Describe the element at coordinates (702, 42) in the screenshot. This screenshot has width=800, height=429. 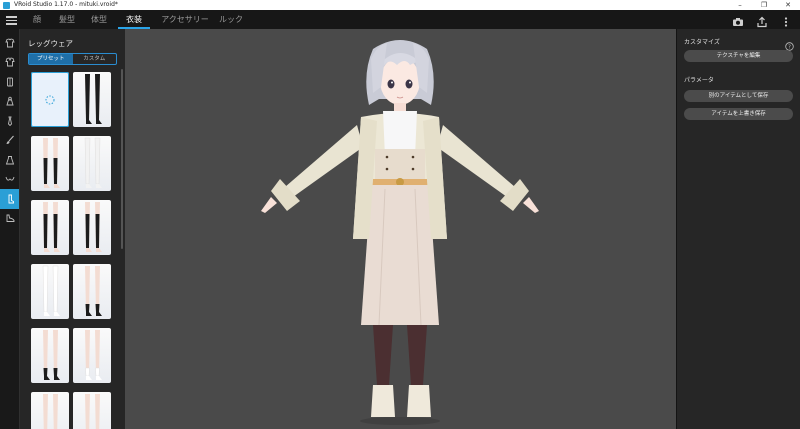
I see `customize-header: カスタマイズ` at that location.